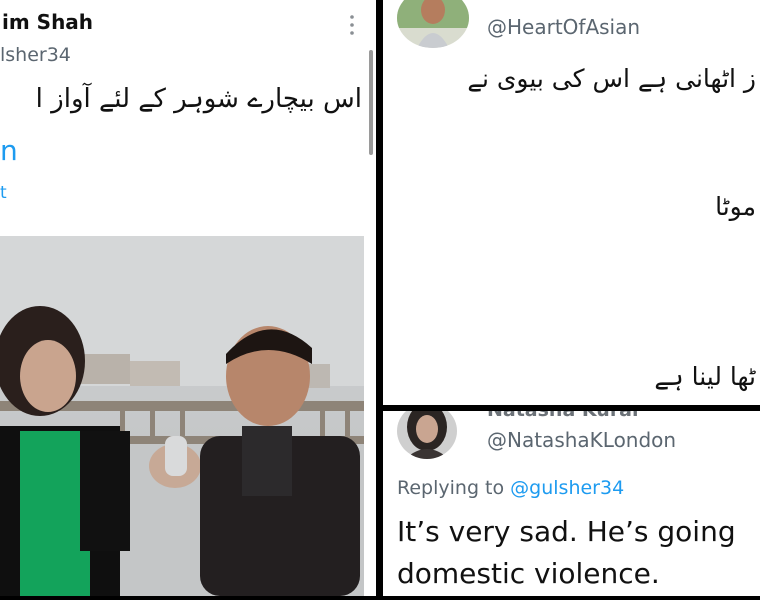 This screenshot has height=600, width=760. Describe the element at coordinates (705, 376) in the screenshot. I see `tweet-line-3: ٹھا لینا ہے` at that location.